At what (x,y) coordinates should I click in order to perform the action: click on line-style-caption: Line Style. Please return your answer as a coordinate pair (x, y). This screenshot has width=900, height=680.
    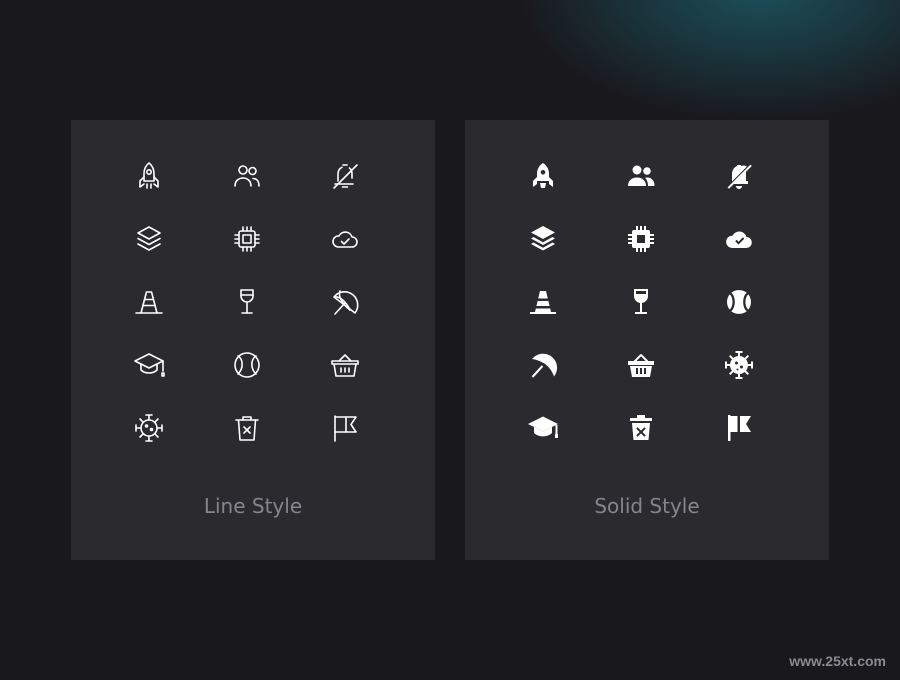
    Looking at the image, I should click on (253, 506).